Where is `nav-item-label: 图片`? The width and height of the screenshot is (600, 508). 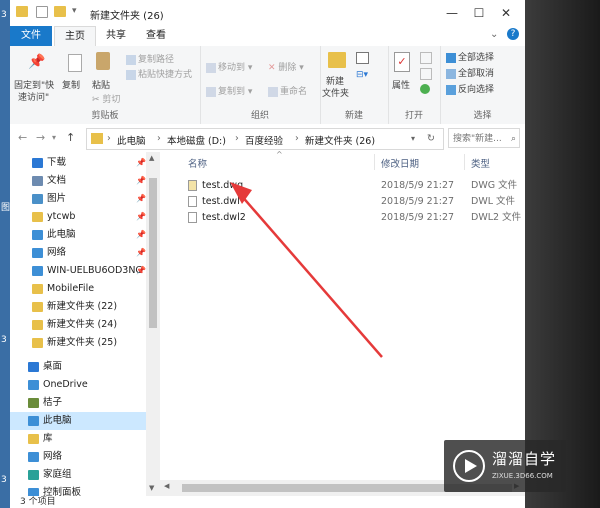 nav-item-label: 图片 is located at coordinates (57, 198).